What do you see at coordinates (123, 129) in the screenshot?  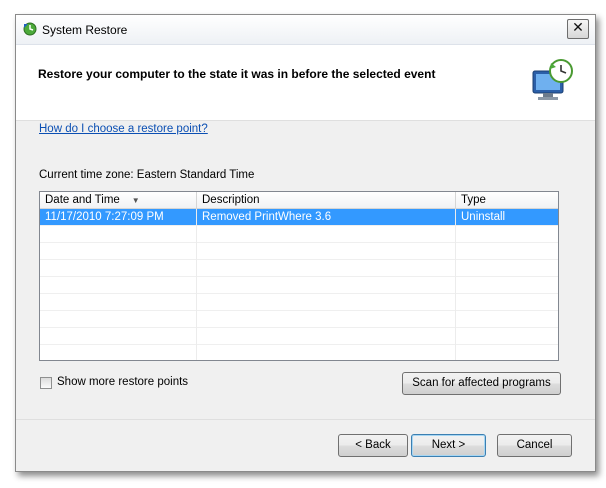 I see `help-link: How do I choose a restore point?` at bounding box center [123, 129].